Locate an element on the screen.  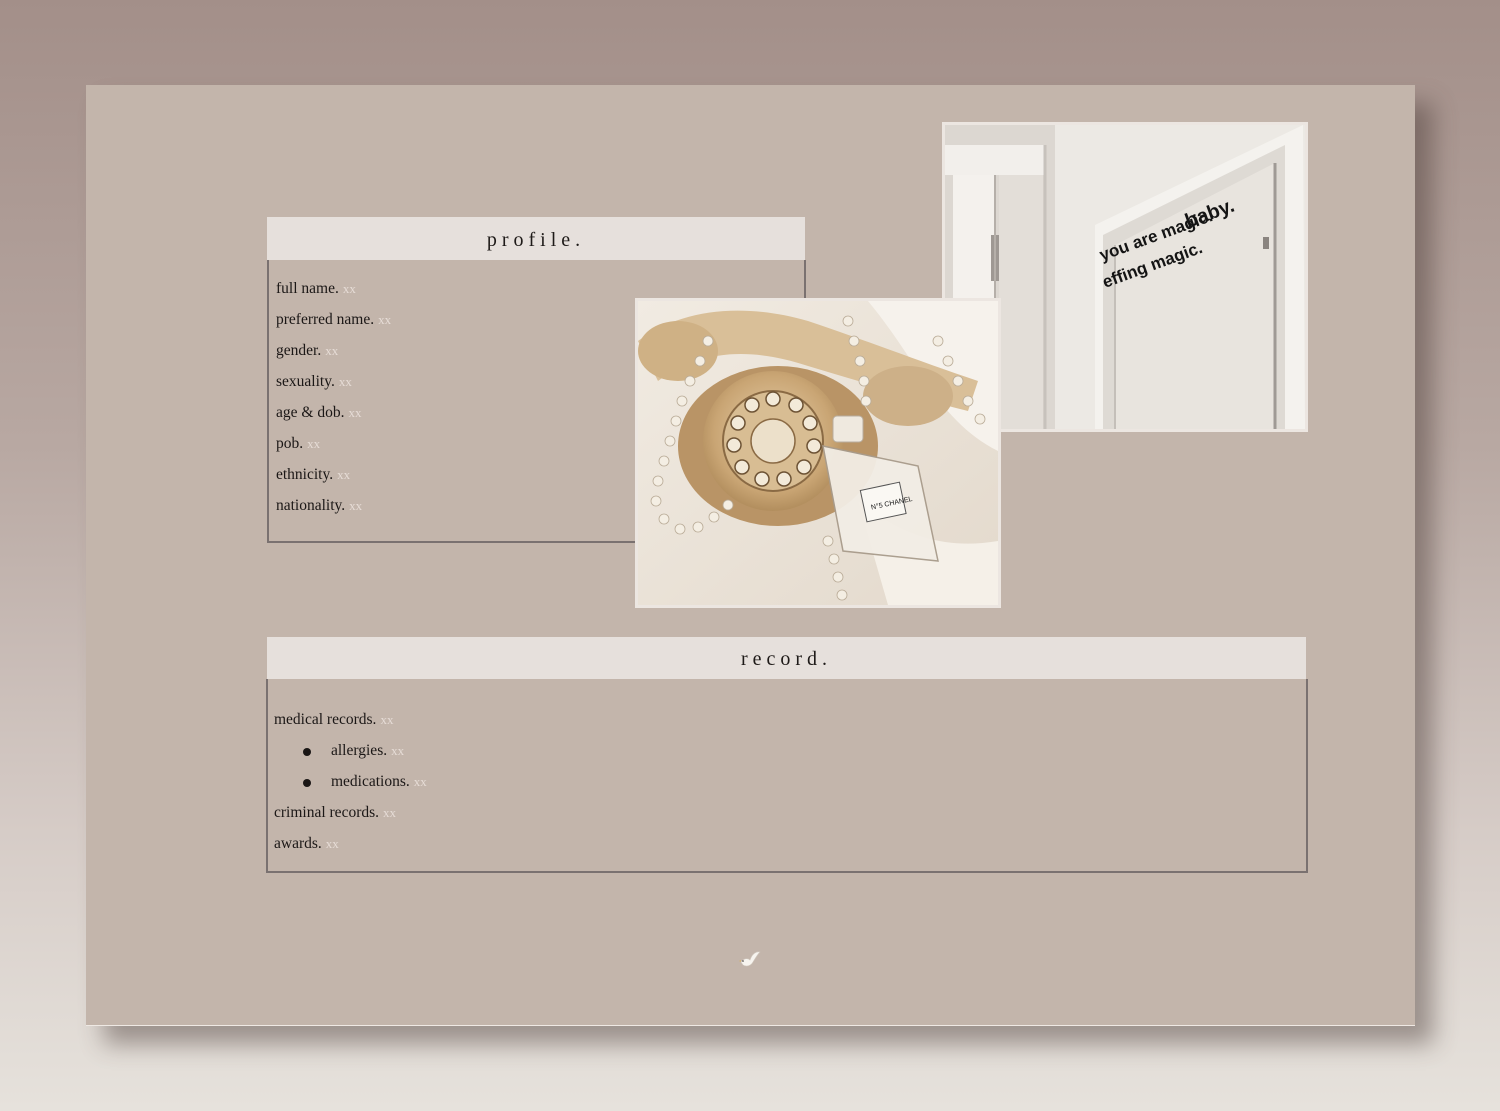
field-label: gender. is located at coordinates (299, 350).